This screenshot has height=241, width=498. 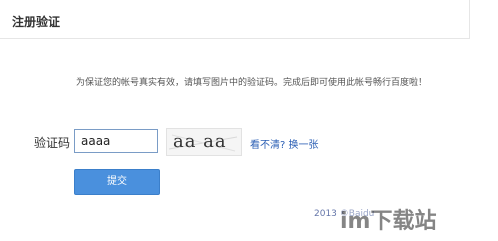 What do you see at coordinates (284, 143) in the screenshot?
I see `refresh-captcha-link: 看不清? 换一张` at bounding box center [284, 143].